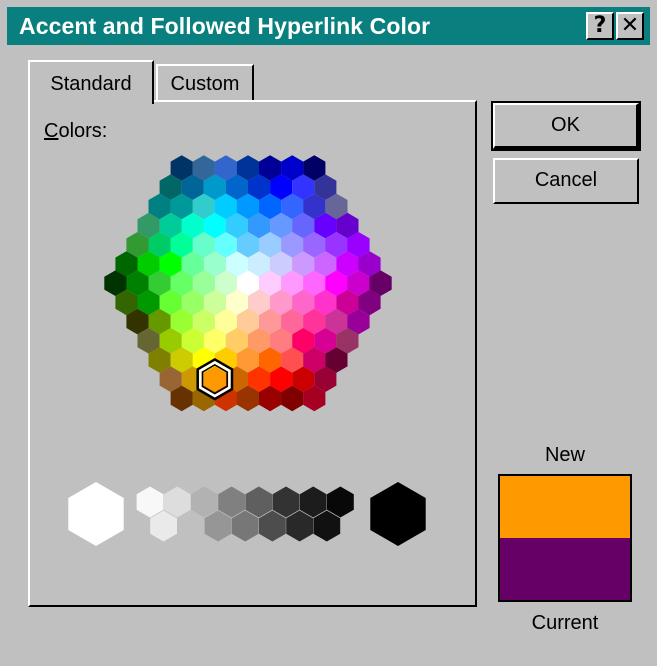 The image size is (657, 666). What do you see at coordinates (565, 507) in the screenshot?
I see `new-color-swatch` at bounding box center [565, 507].